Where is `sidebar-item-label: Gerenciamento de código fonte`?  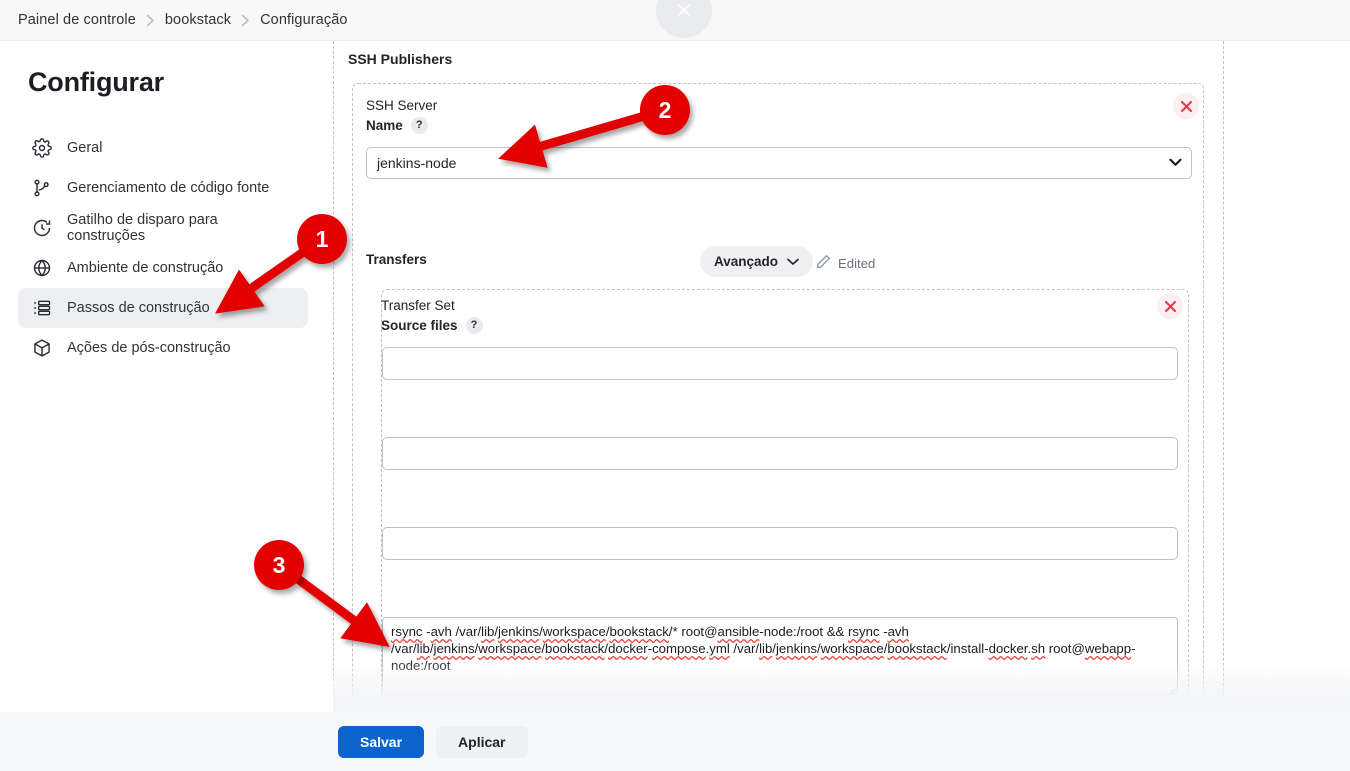 sidebar-item-label: Gerenciamento de código fonte is located at coordinates (168, 188).